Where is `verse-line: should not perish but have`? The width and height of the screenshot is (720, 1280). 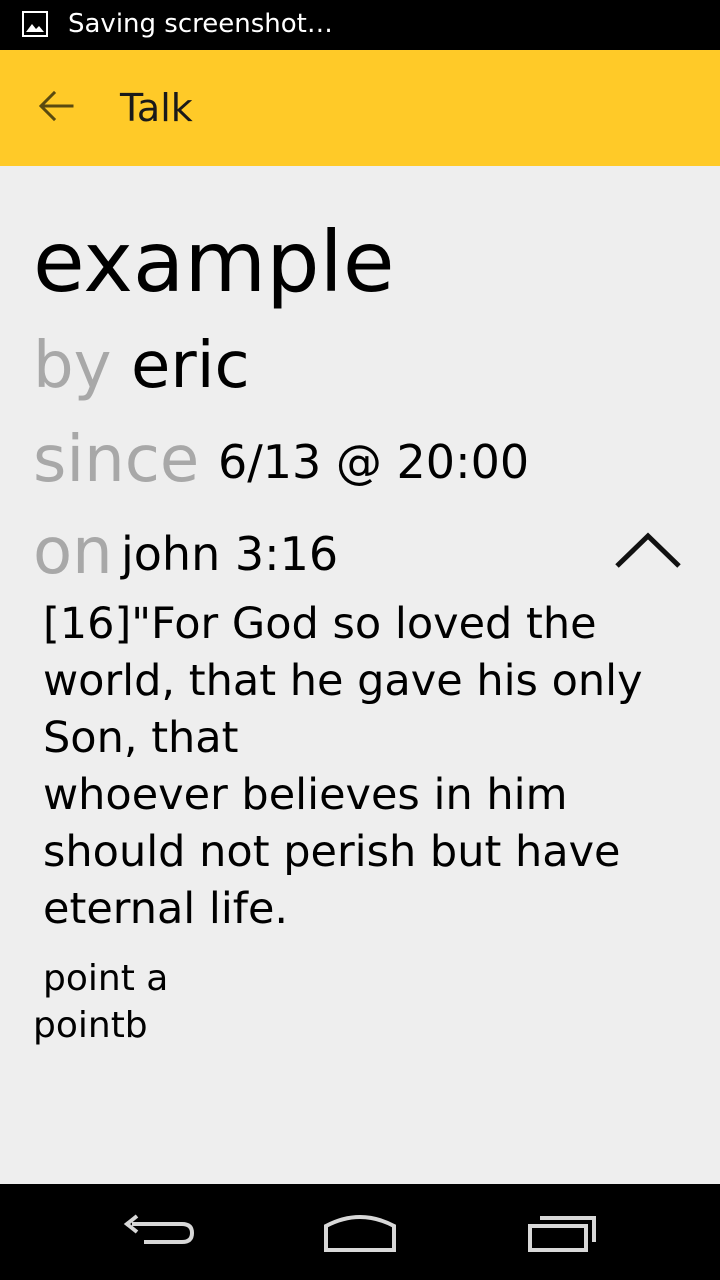
verse-line: should not perish but have is located at coordinates (332, 852).